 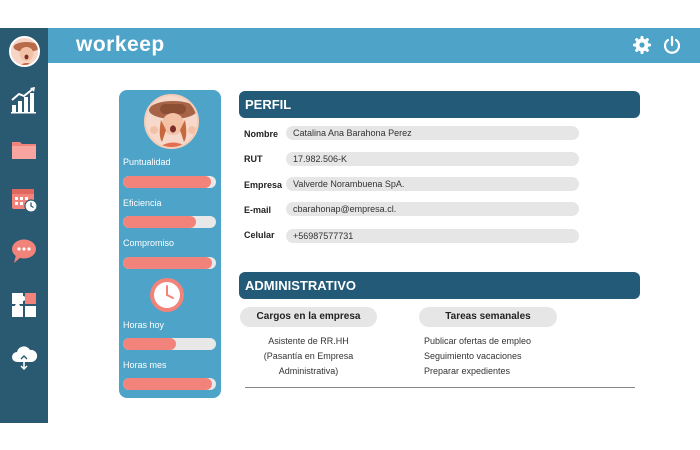 I want to click on progress-bar-compromiso, so click(x=169, y=263).